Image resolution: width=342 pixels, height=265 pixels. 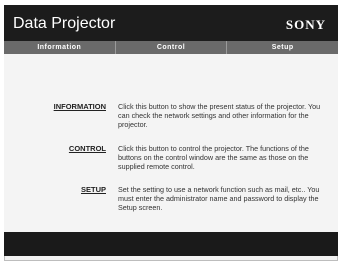 What do you see at coordinates (64, 23) in the screenshot?
I see `app-title: Data Projector` at bounding box center [64, 23].